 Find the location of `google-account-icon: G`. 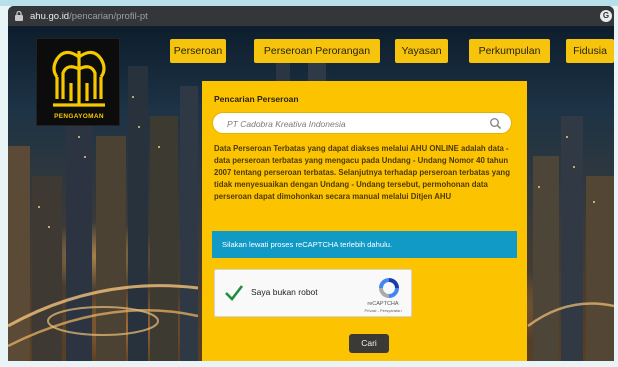

google-account-icon: G is located at coordinates (606, 16).